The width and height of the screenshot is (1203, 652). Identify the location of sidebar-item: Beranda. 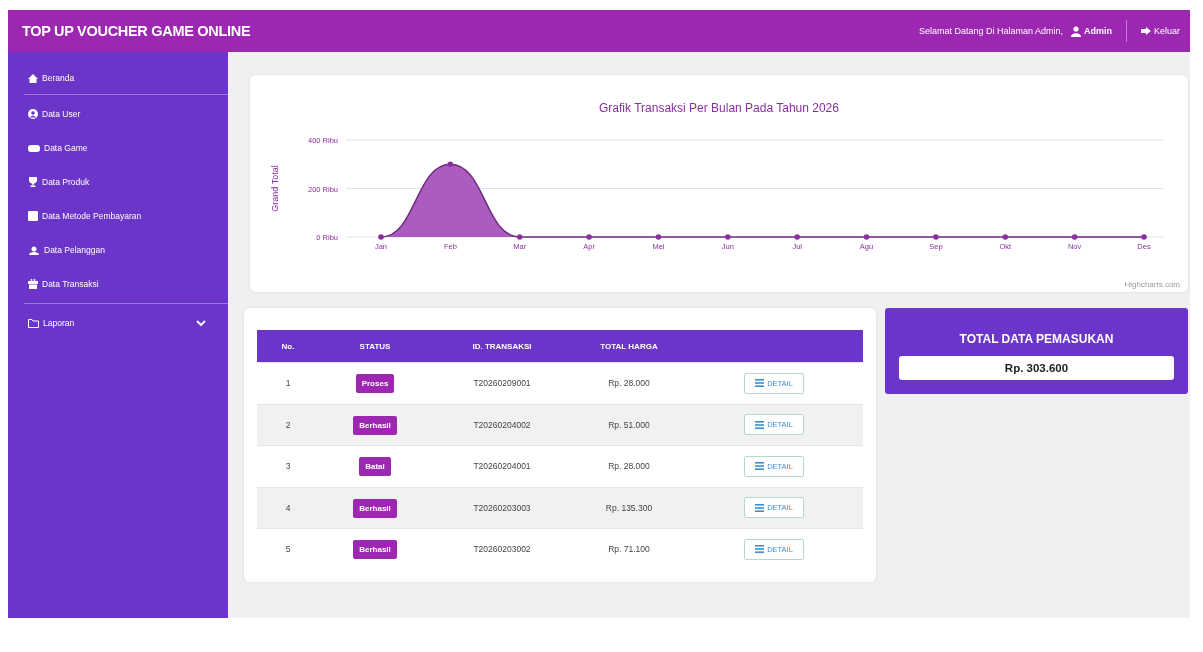
(118, 78).